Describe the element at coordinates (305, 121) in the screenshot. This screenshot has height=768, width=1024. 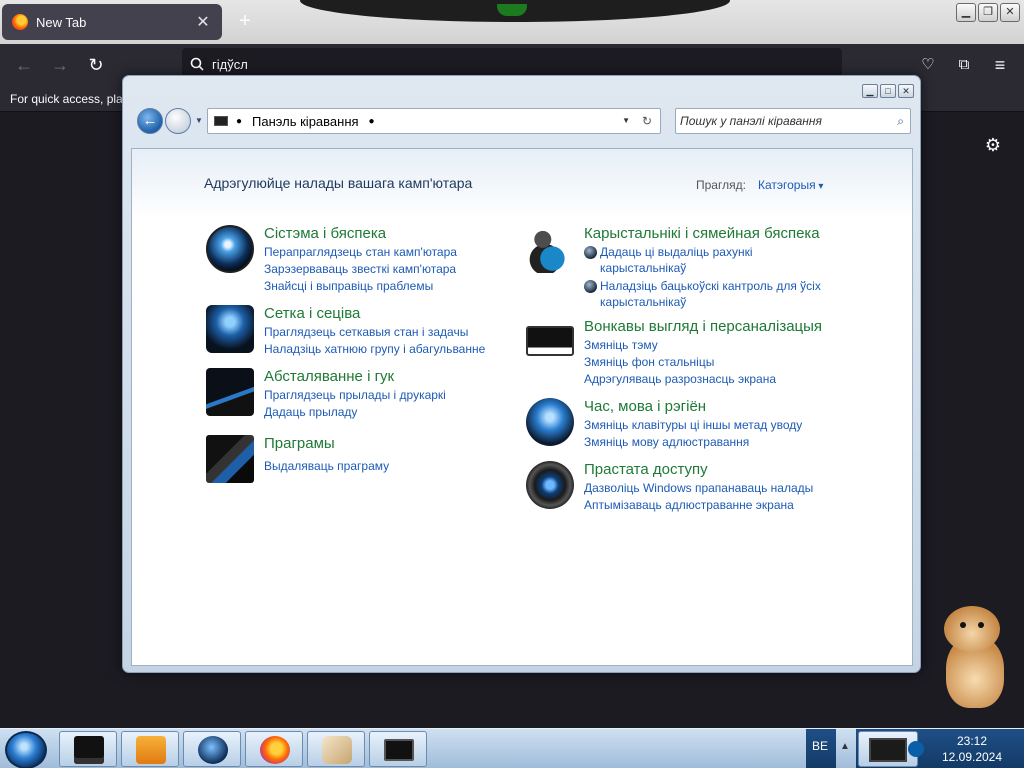
I see `breadcrumb-item: Панэль кіравання` at that location.